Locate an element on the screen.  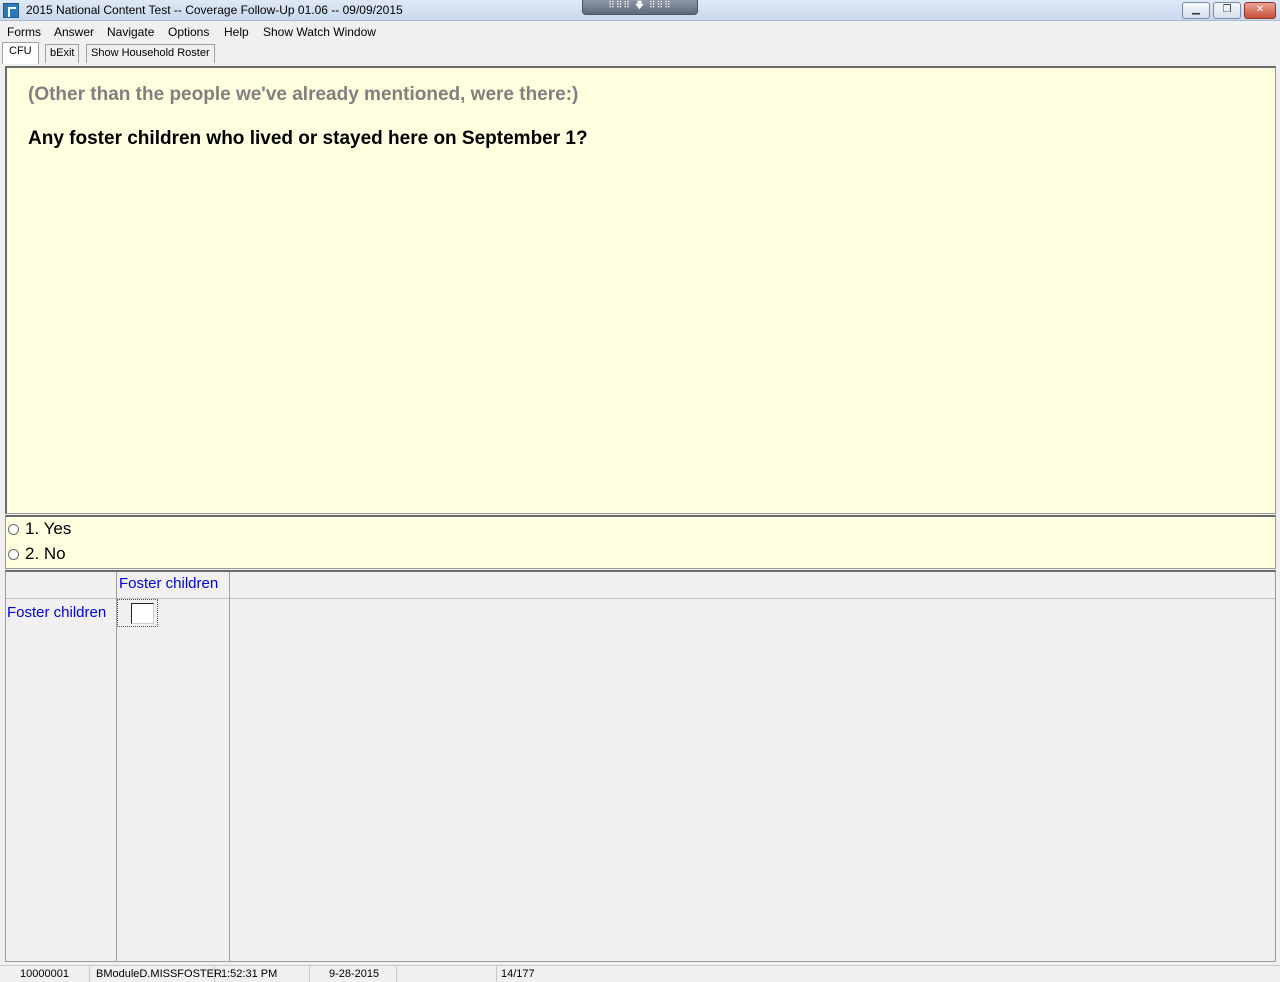
tab-bar: CFU bExit Show Household Roster is located at coordinates (640, 52).